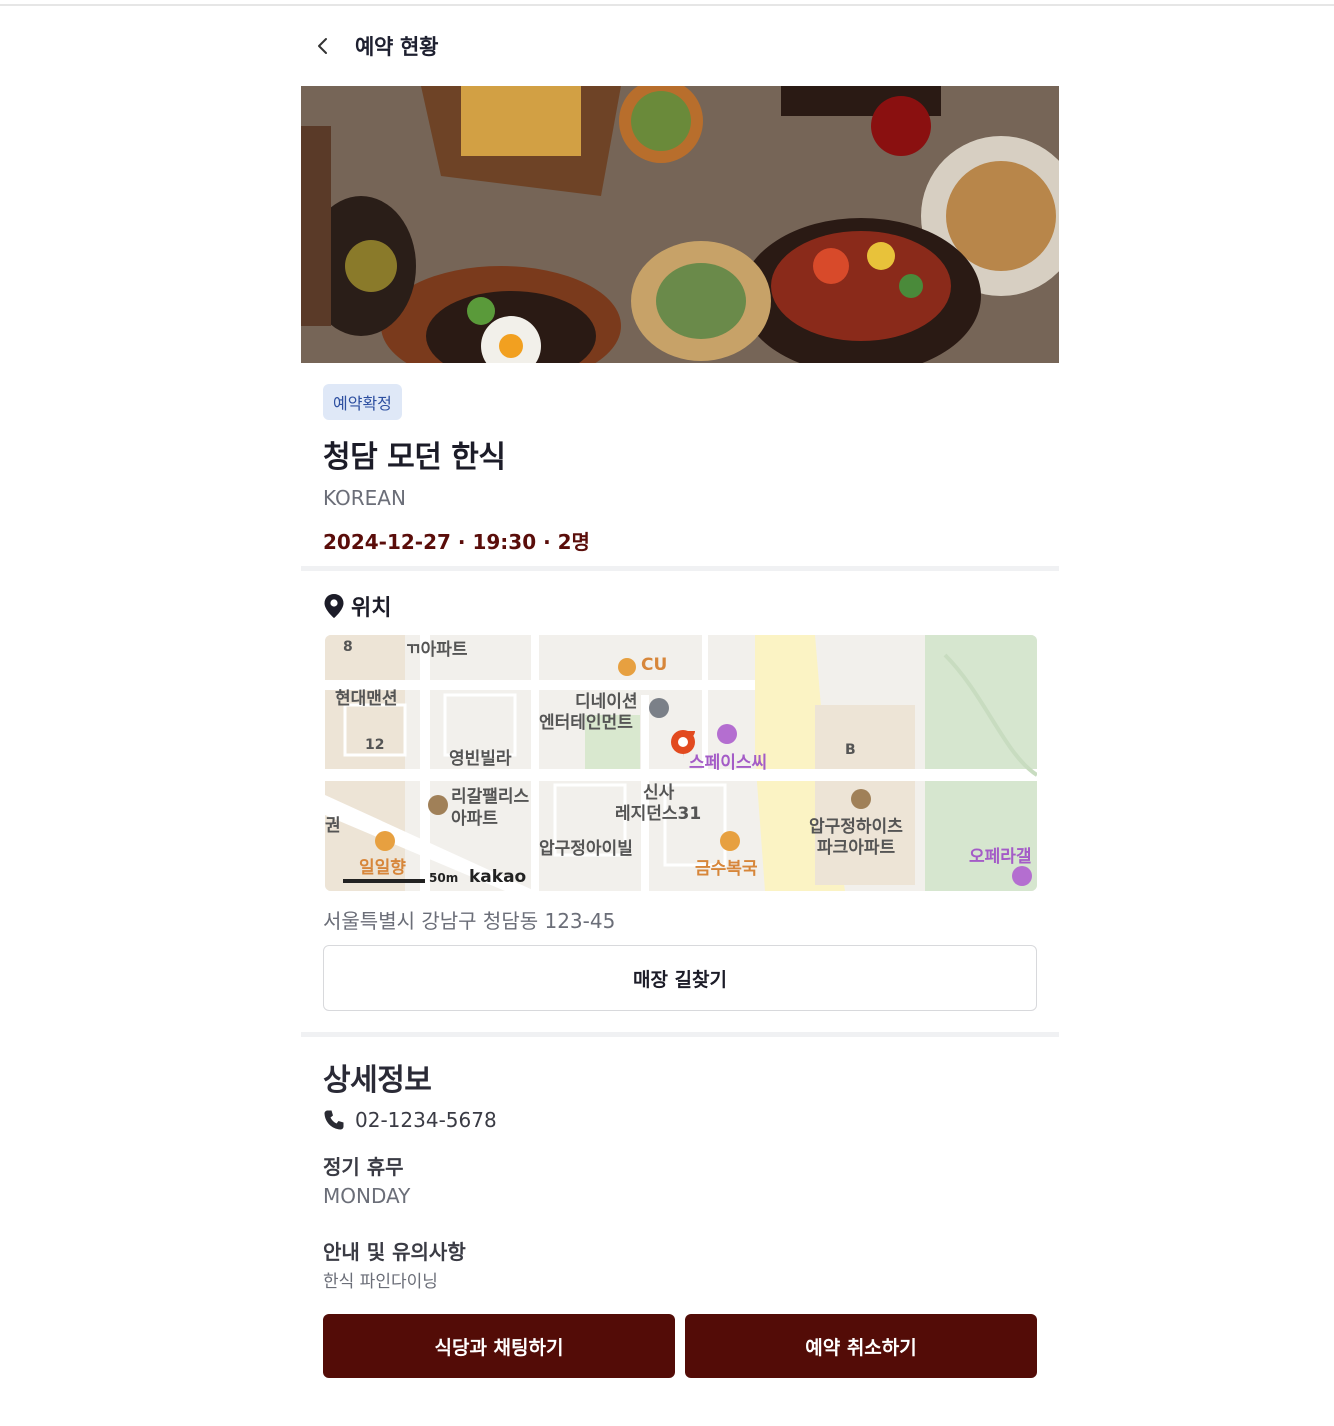  Describe the element at coordinates (474, 819) in the screenshot. I see `map-label: 아파트` at that location.